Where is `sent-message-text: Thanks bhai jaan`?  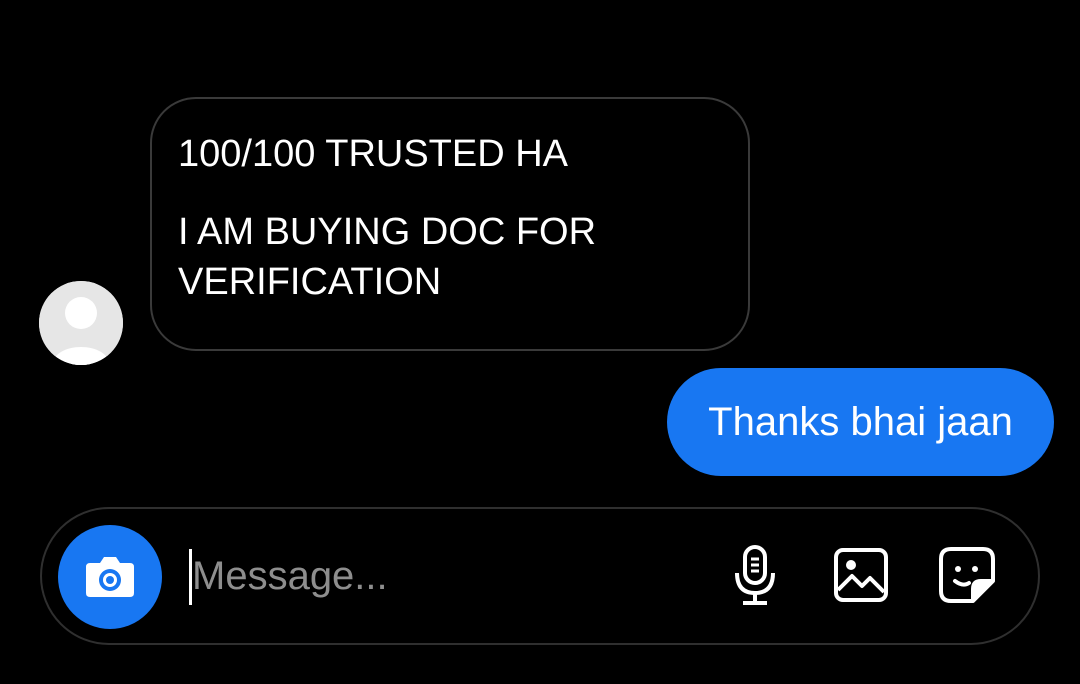 sent-message-text: Thanks bhai jaan is located at coordinates (860, 421).